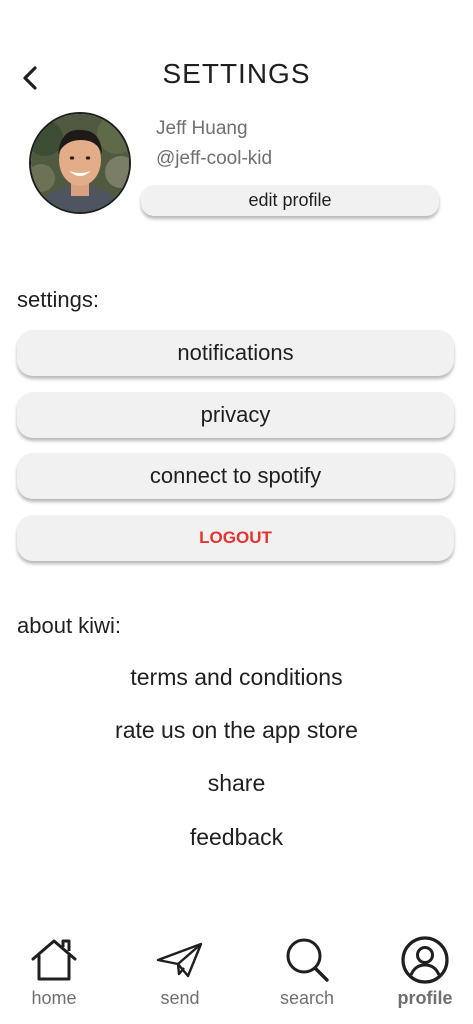 The width and height of the screenshot is (473, 1024). Describe the element at coordinates (179, 960) in the screenshot. I see `paper-plane-icon` at that location.